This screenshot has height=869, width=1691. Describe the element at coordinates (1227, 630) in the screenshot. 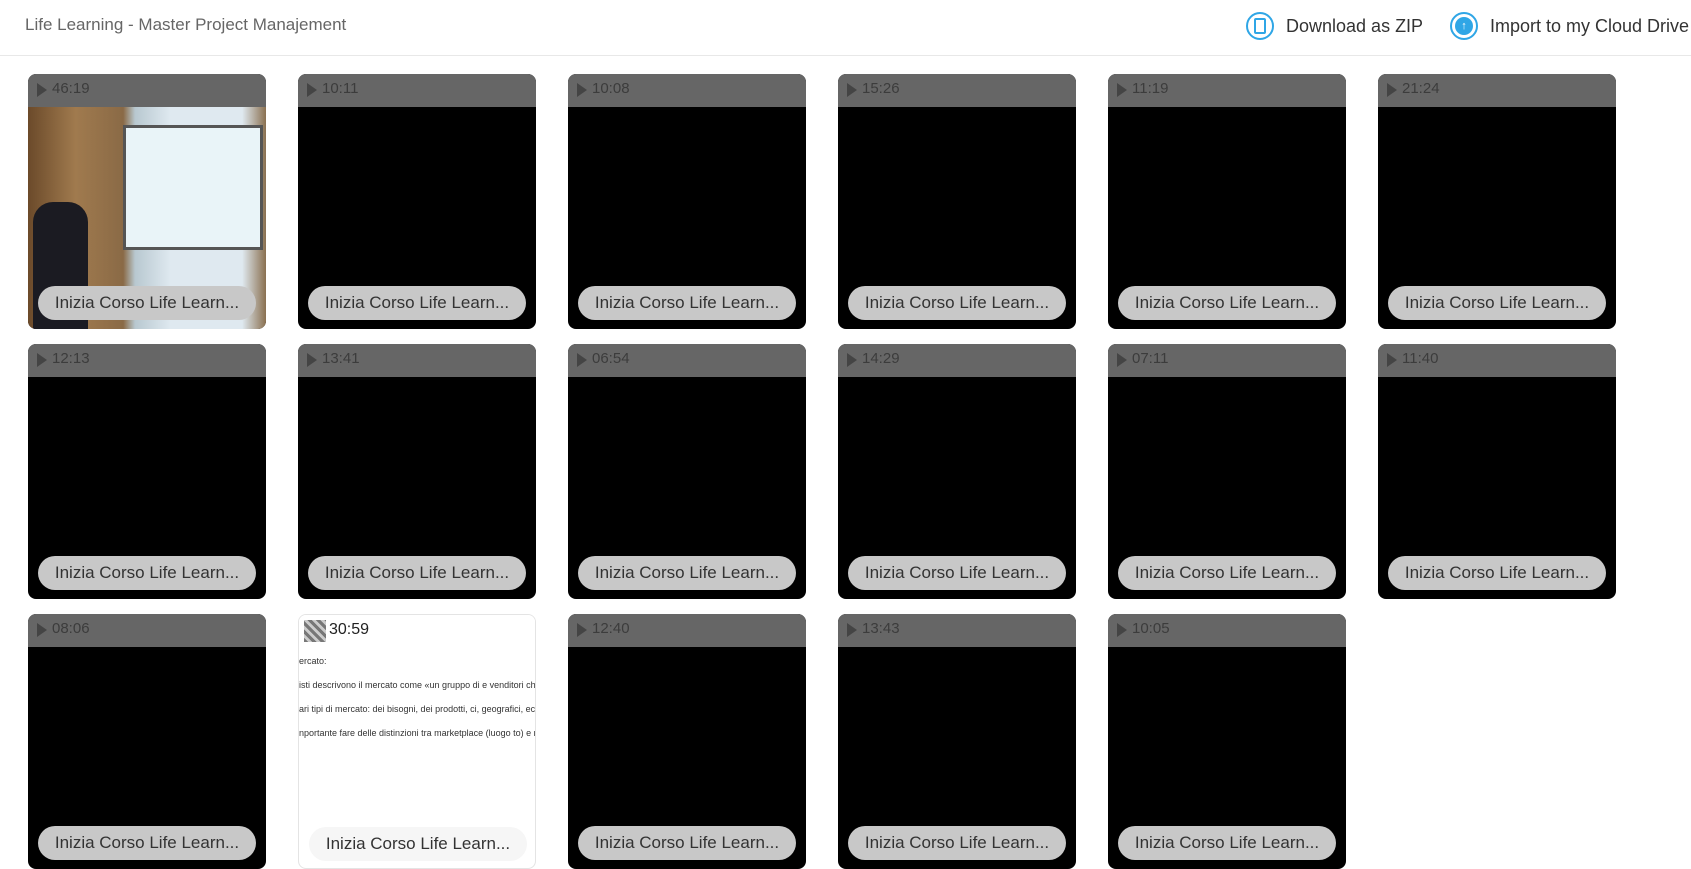

I see `duration-bar: 10:05` at that location.